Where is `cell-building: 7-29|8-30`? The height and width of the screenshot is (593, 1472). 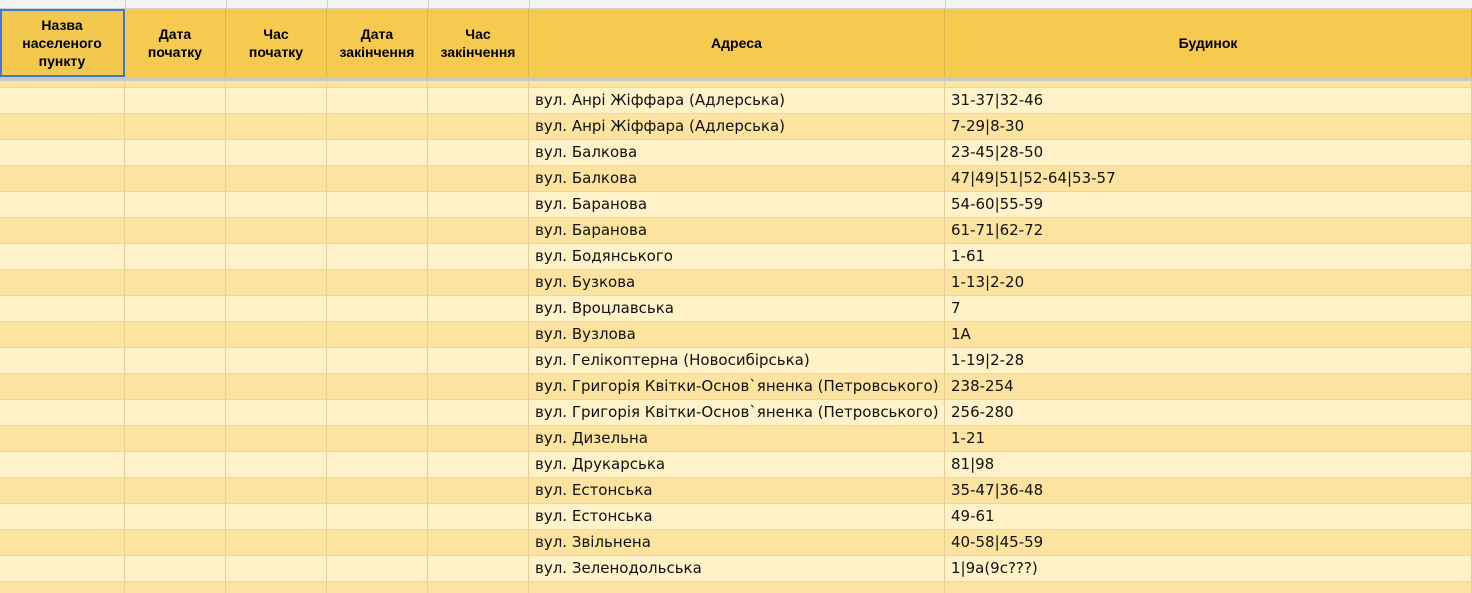
cell-building: 7-29|8-30 is located at coordinates (1208, 126).